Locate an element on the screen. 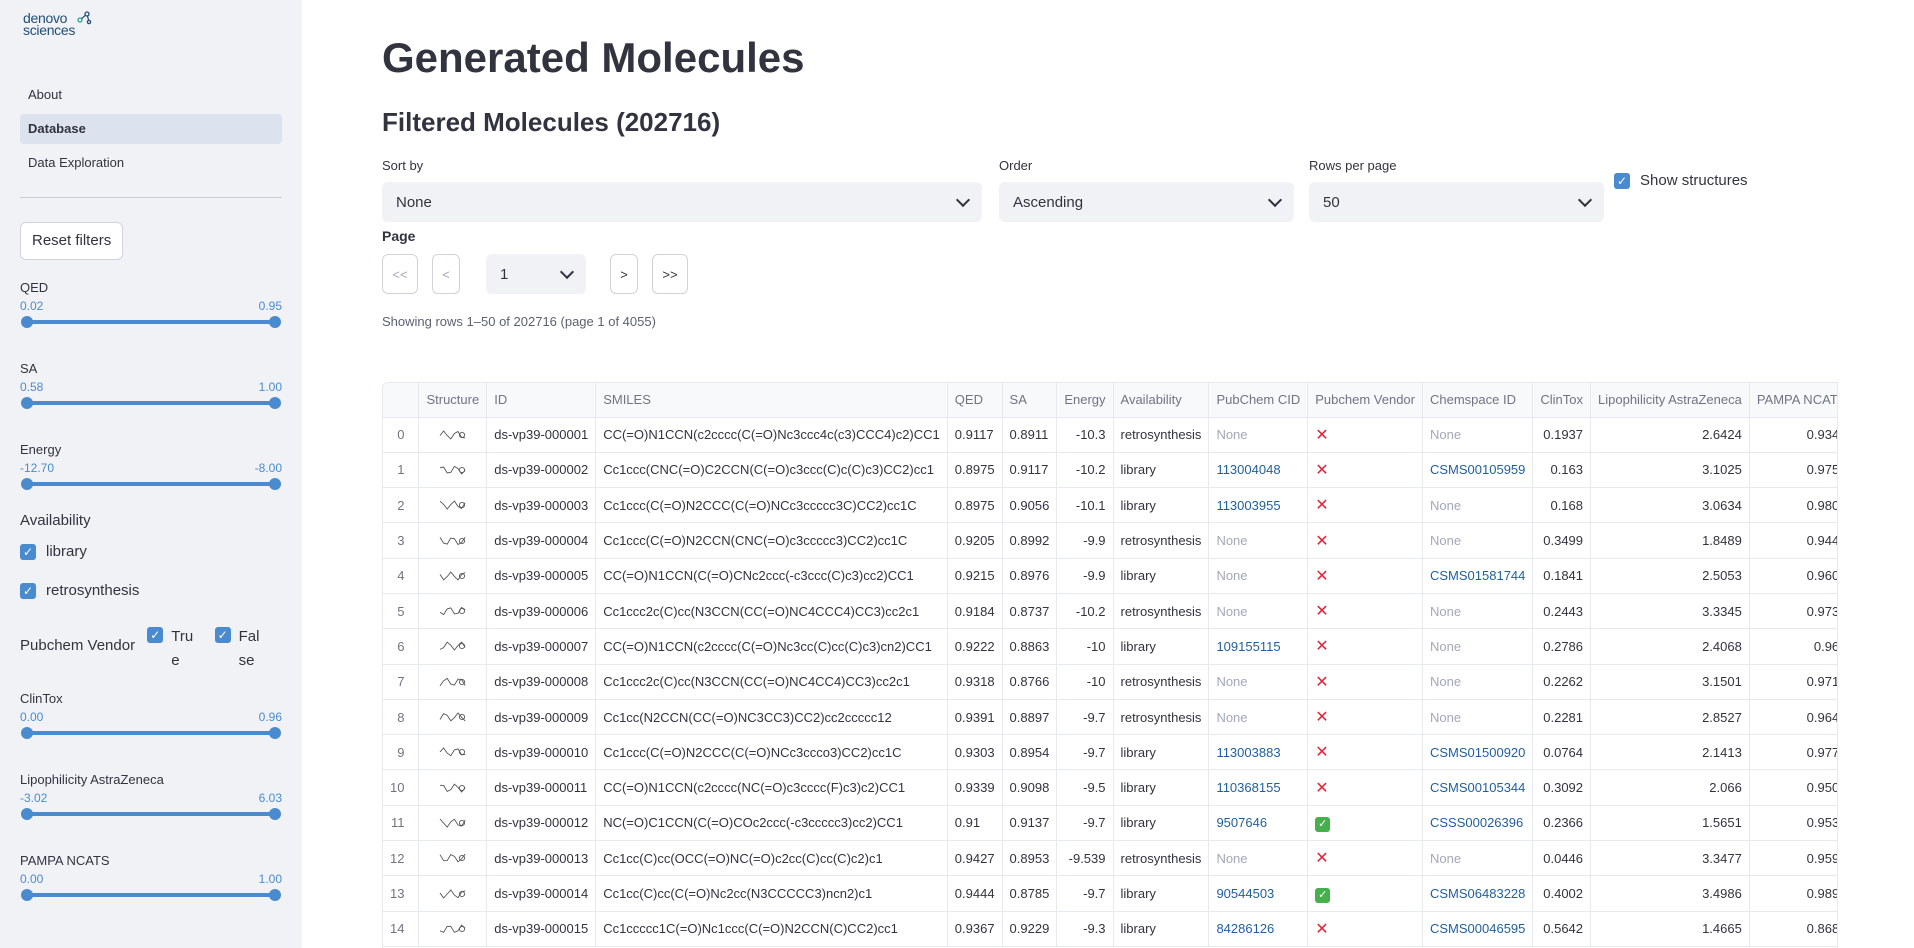 This screenshot has height=948, width=1914. pubchem-vendor-true-checkbox: ✓ True is located at coordinates (180, 649).